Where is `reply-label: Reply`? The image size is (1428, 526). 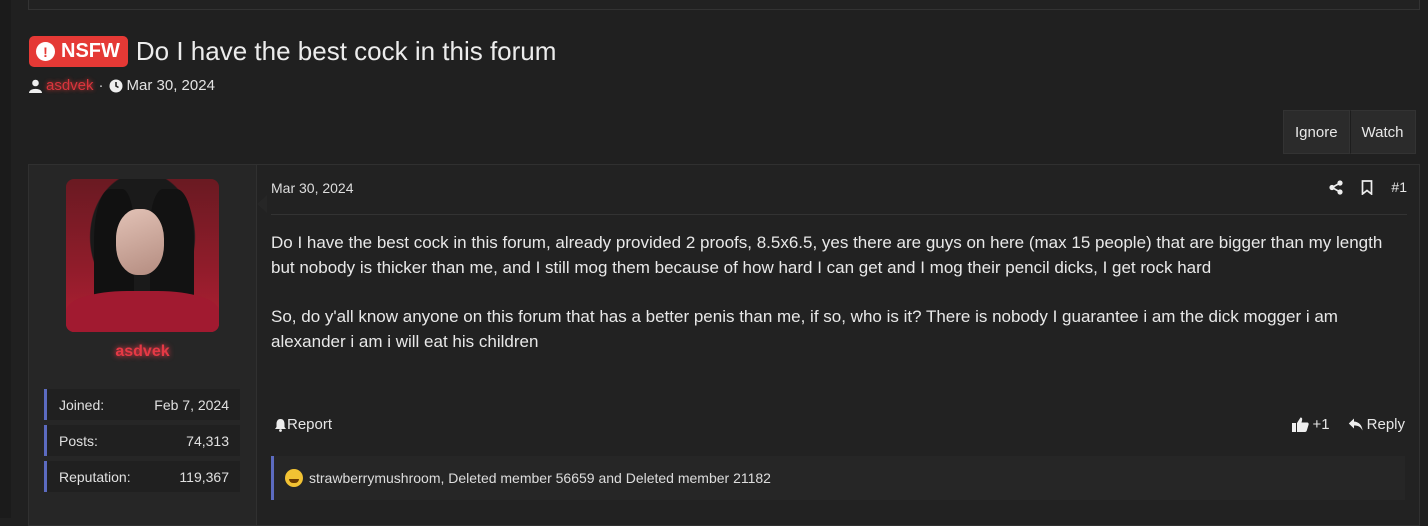
reply-label: Reply is located at coordinates (1385, 424).